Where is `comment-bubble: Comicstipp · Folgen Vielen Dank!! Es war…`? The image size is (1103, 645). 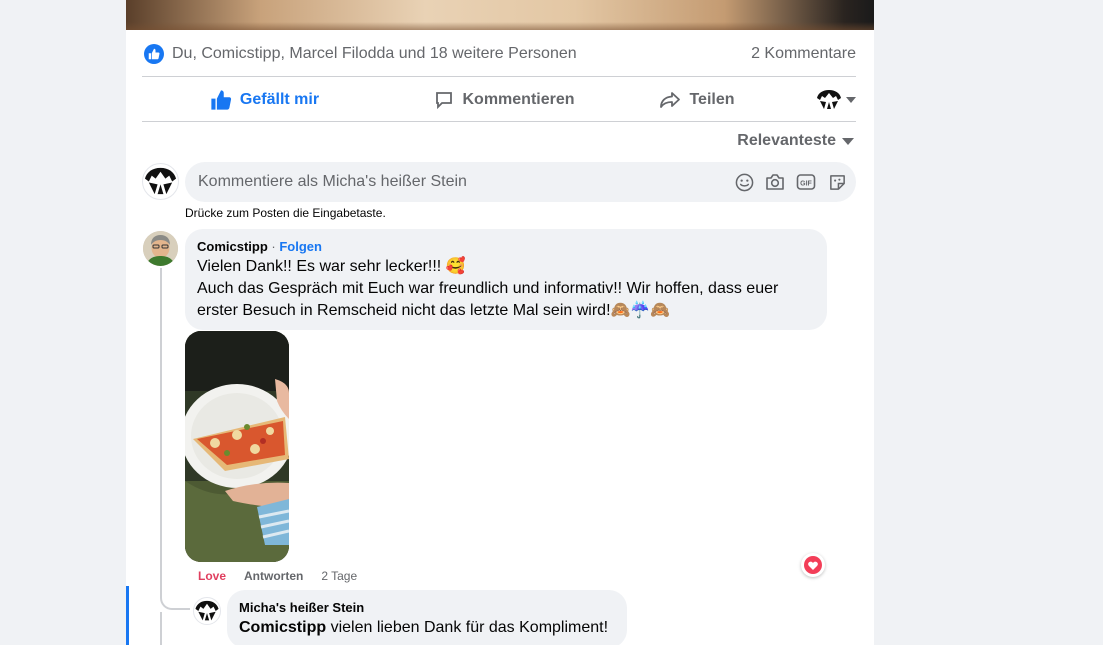 comment-bubble: Comicstipp · Folgen Vielen Dank!! Es war… is located at coordinates (506, 279).